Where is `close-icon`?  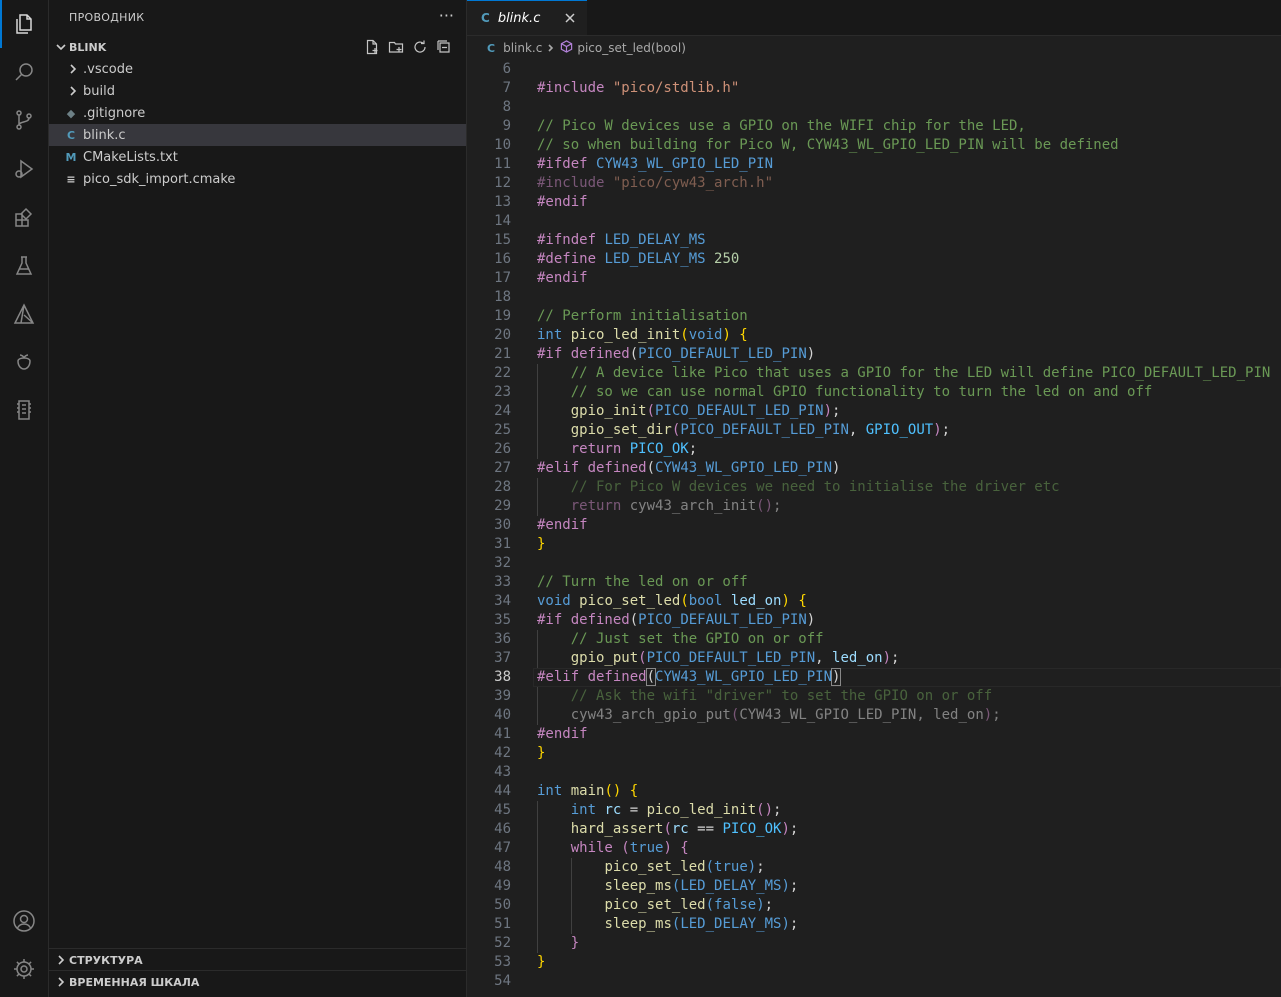
close-icon is located at coordinates (570, 17).